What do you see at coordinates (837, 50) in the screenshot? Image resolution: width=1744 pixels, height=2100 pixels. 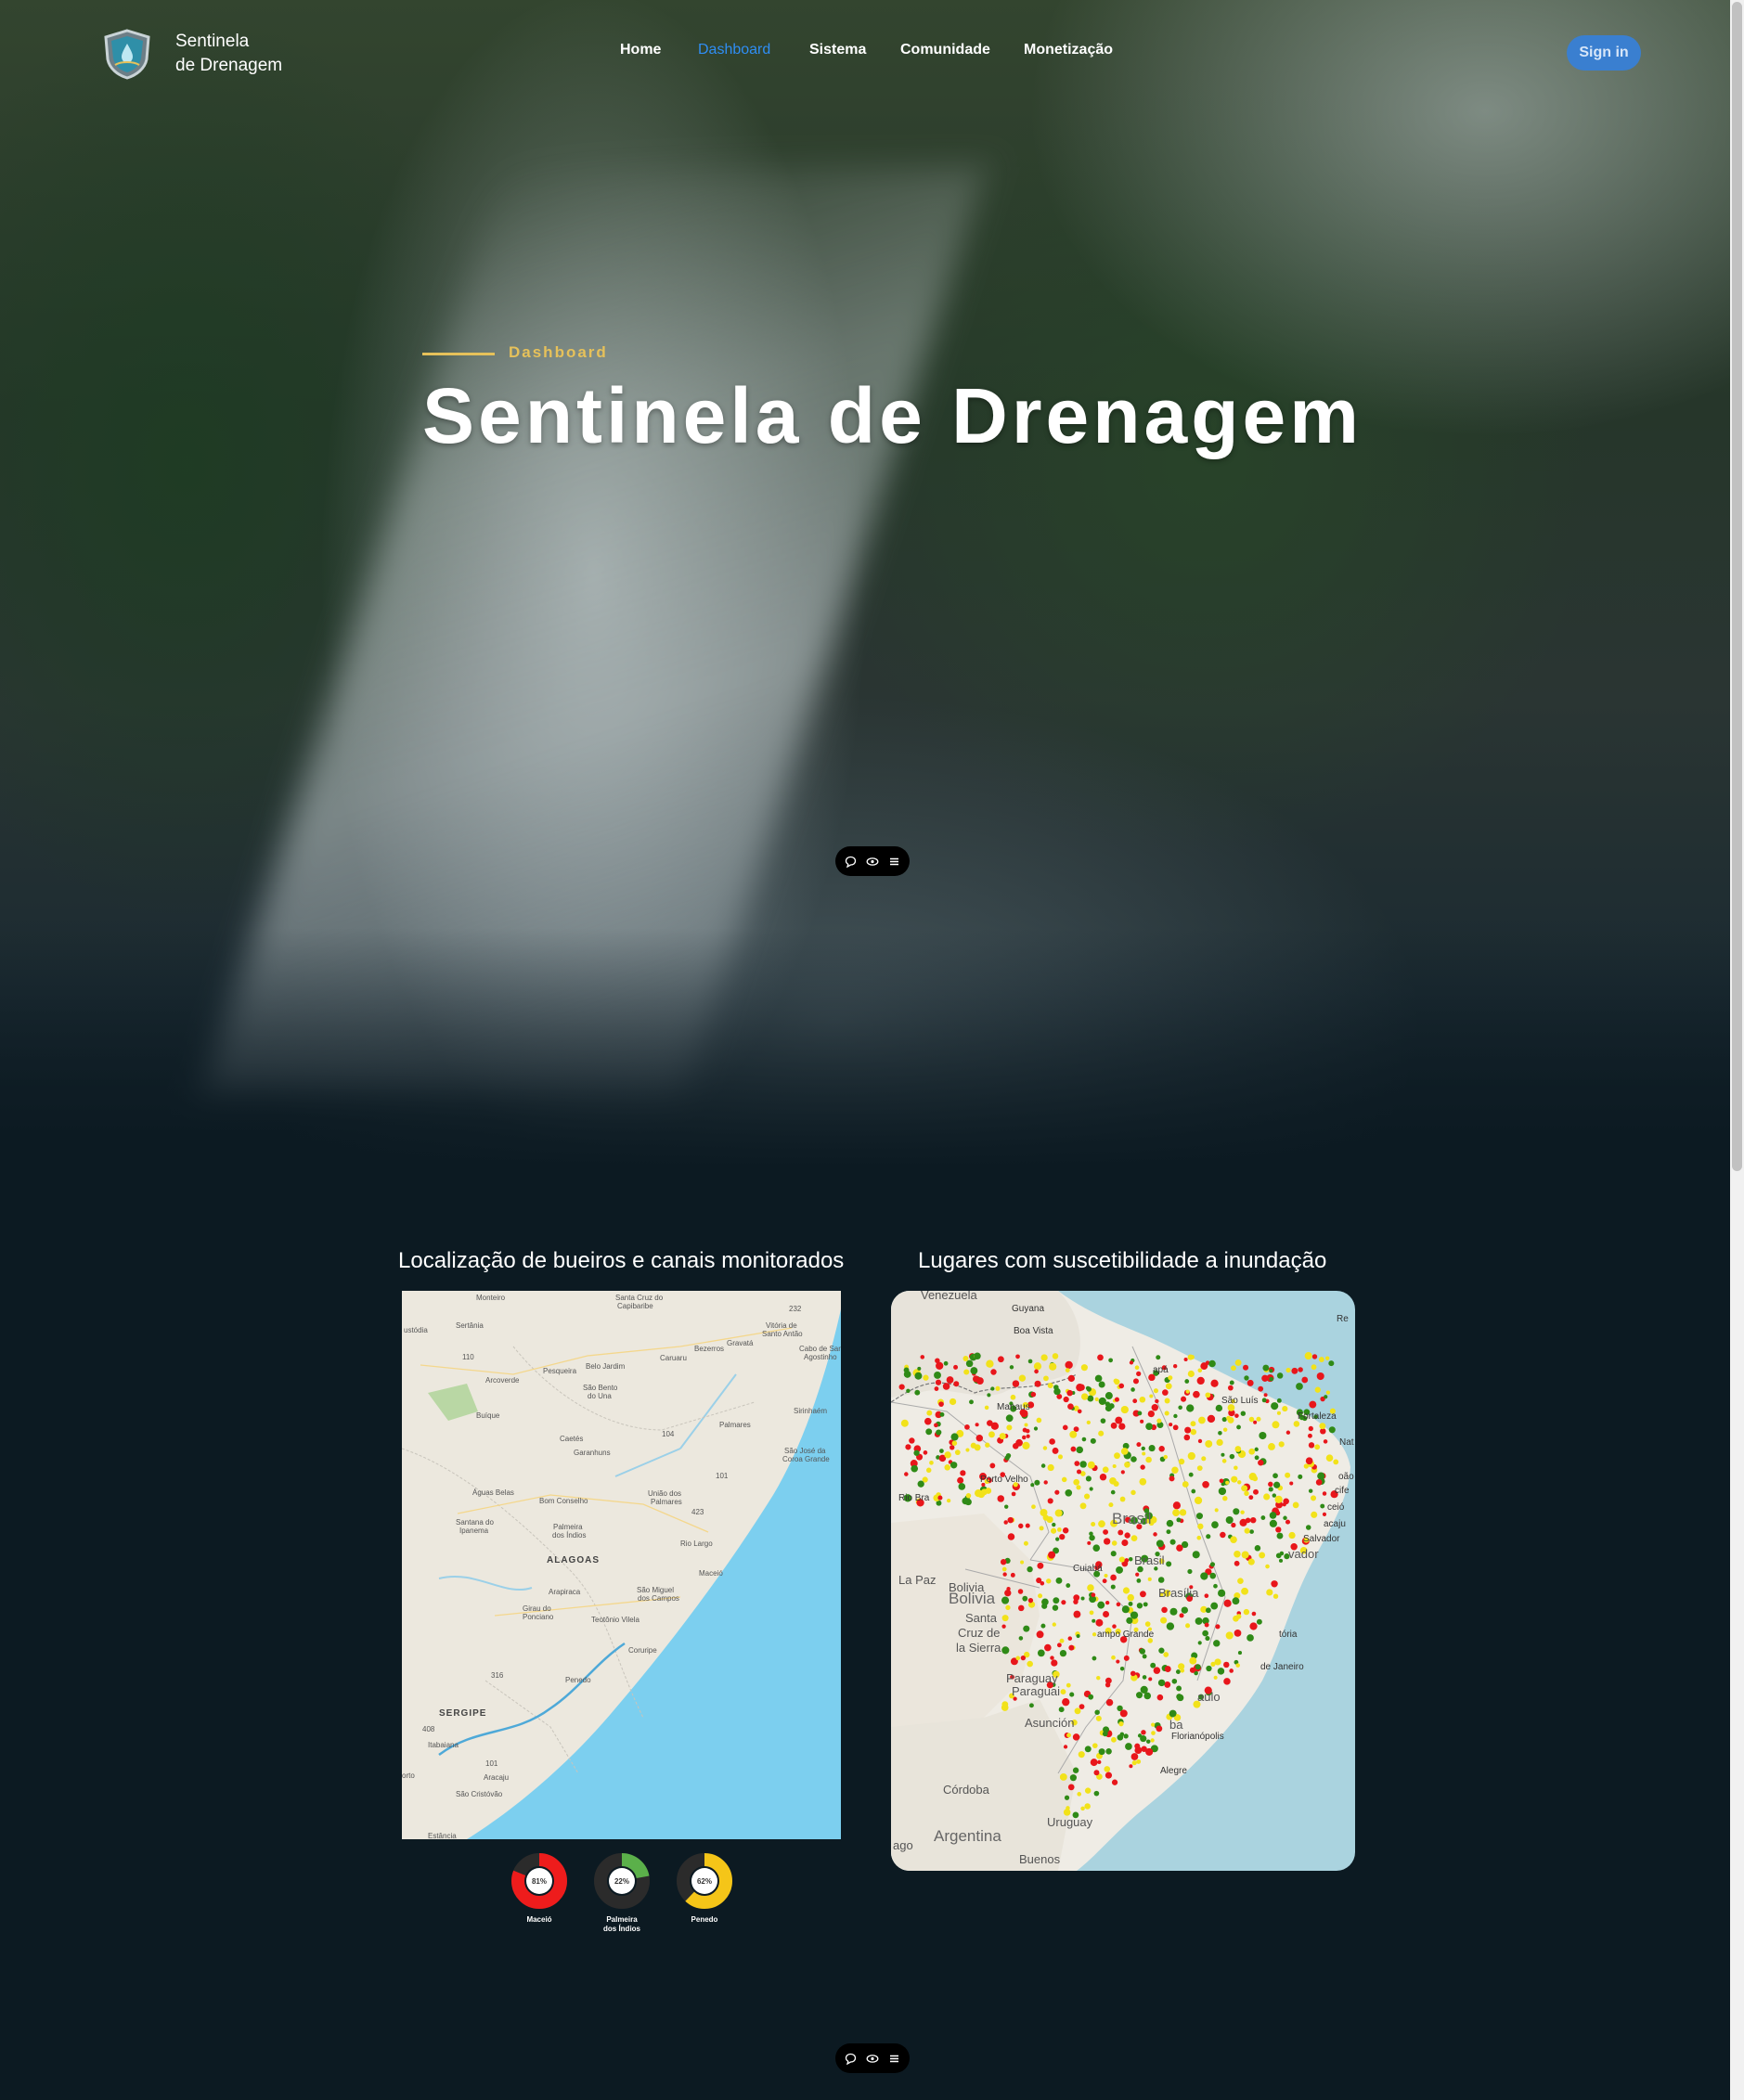 I see `nav-sistema: Sistema` at bounding box center [837, 50].